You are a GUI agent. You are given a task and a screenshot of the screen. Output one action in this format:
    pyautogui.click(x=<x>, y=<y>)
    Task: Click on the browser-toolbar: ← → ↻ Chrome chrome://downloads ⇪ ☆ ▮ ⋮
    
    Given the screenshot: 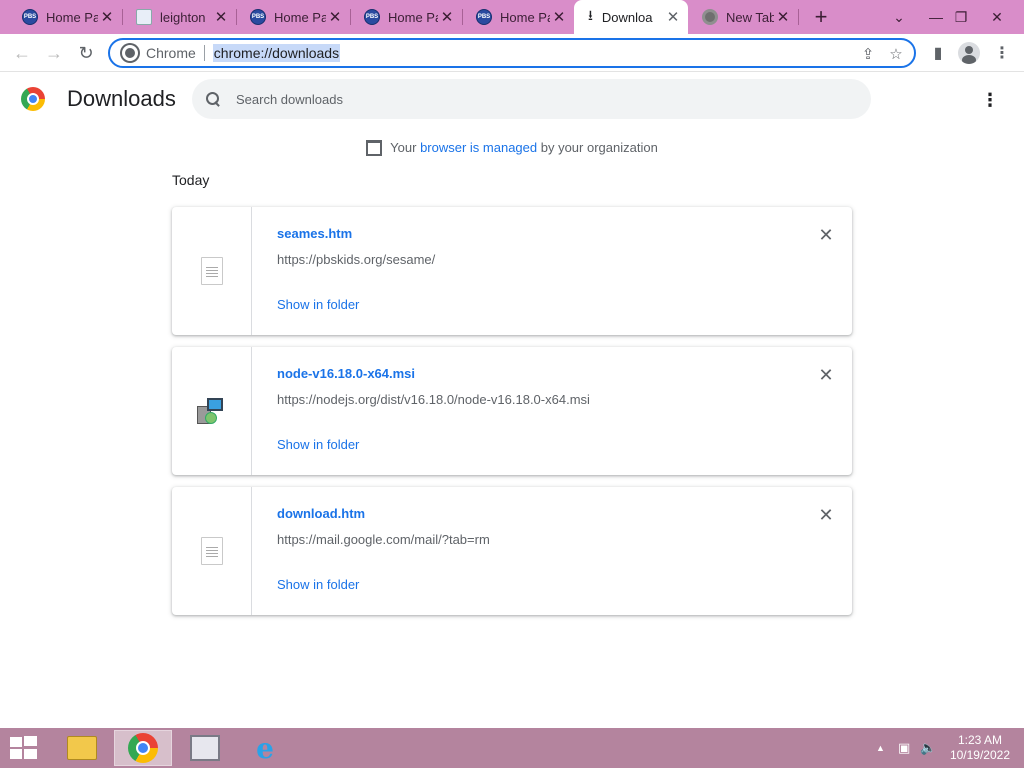 What is the action you would take?
    pyautogui.click(x=512, y=53)
    